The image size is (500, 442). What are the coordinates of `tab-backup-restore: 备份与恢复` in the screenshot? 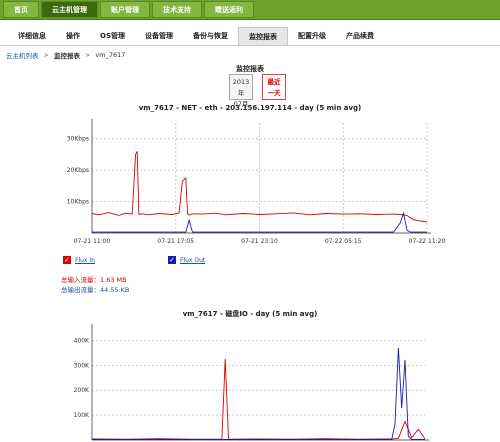 It's located at (210, 36).